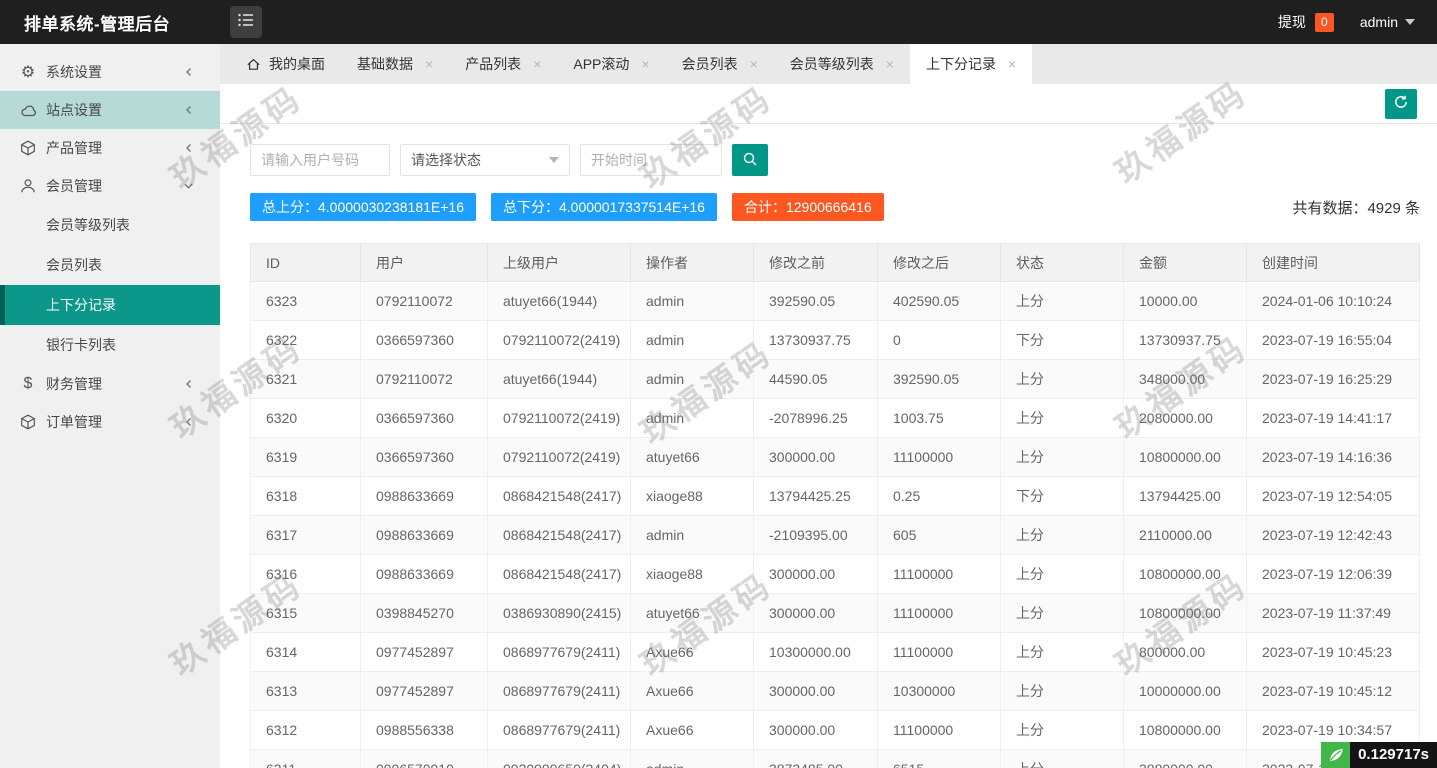  What do you see at coordinates (1336, 755) in the screenshot?
I see `leaf-icon` at bounding box center [1336, 755].